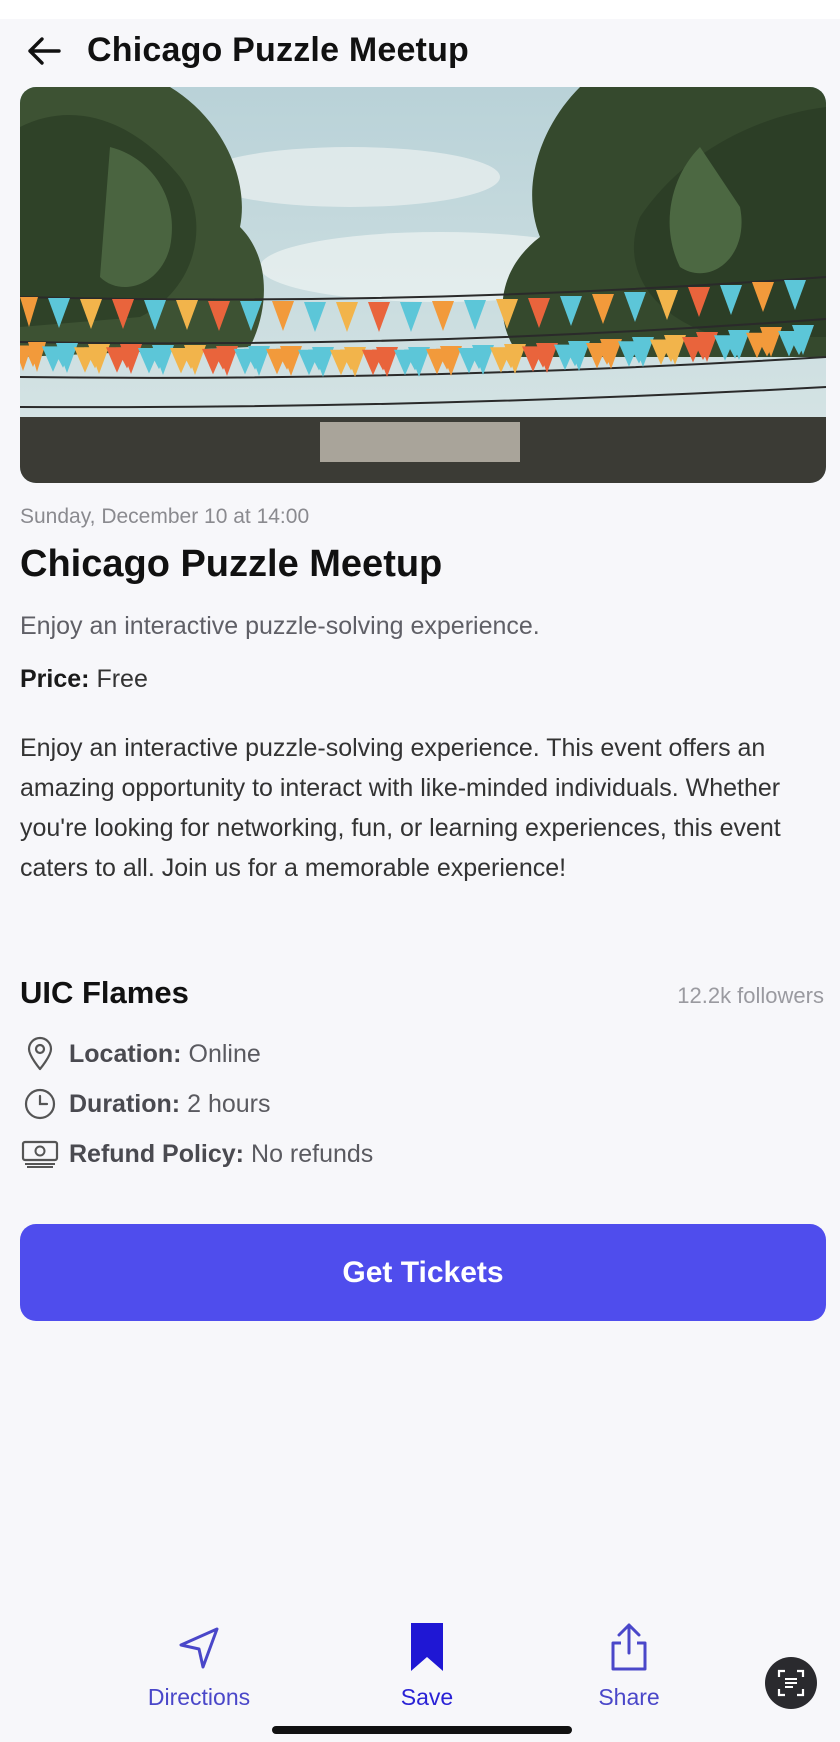 The image size is (840, 1742). What do you see at coordinates (40, 1154) in the screenshot?
I see `money-icon` at bounding box center [40, 1154].